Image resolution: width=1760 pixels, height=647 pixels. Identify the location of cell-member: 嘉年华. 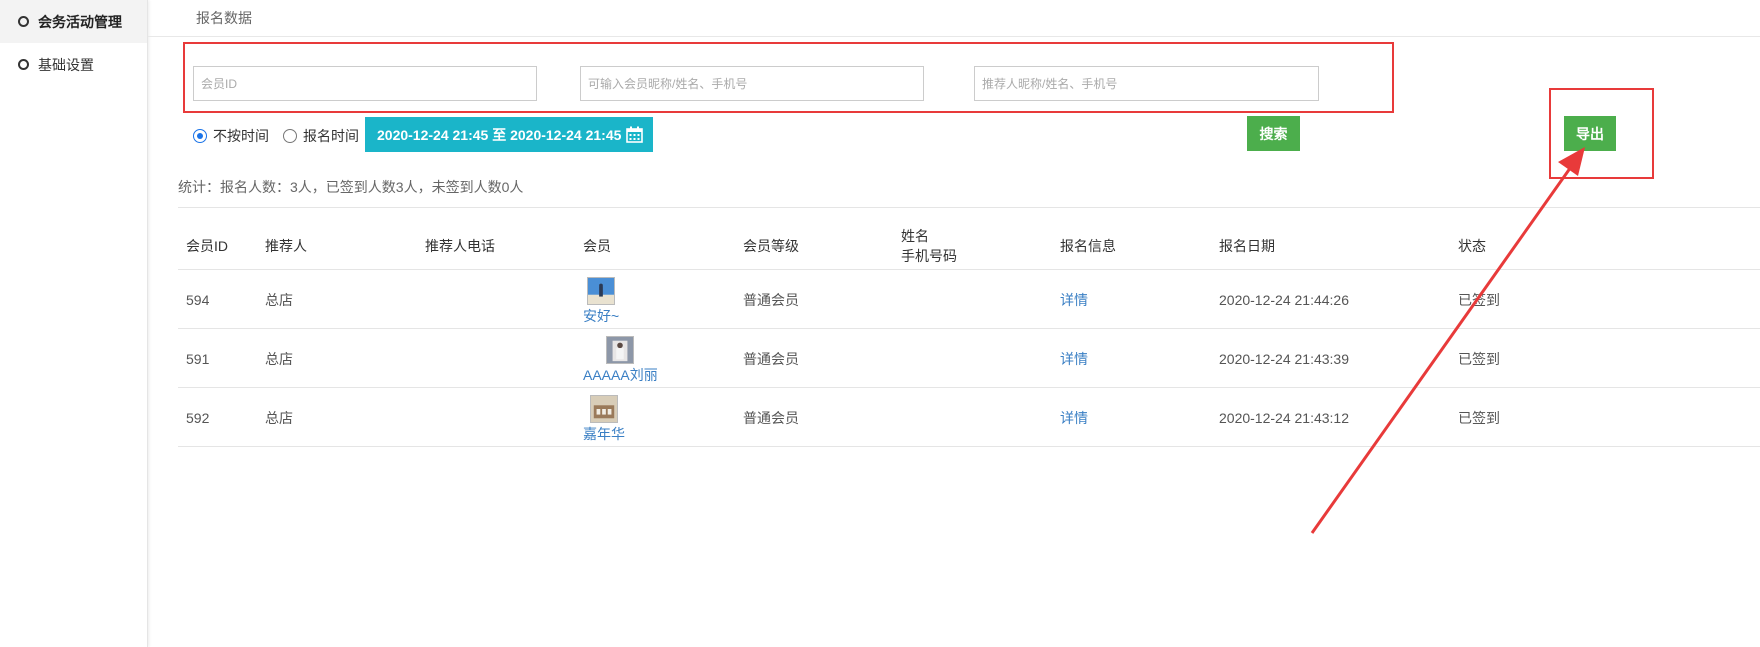
(604, 417).